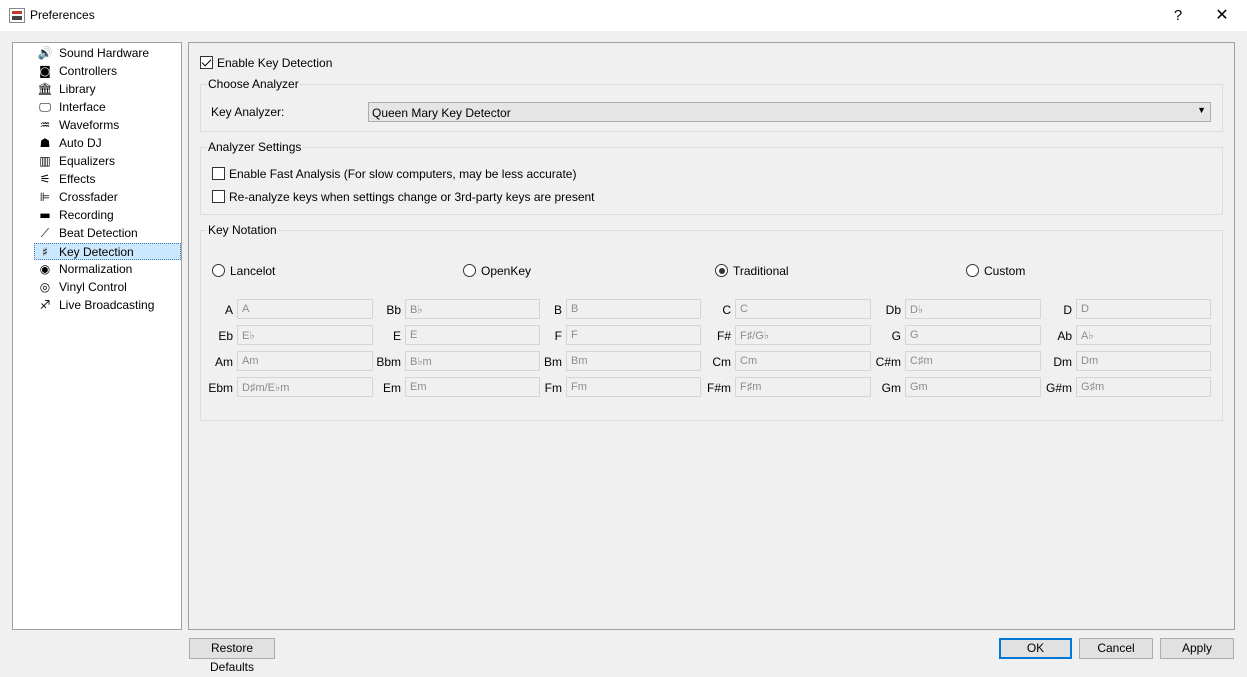  What do you see at coordinates (45, 287) in the screenshot?
I see `vinyl-icon: ◎` at bounding box center [45, 287].